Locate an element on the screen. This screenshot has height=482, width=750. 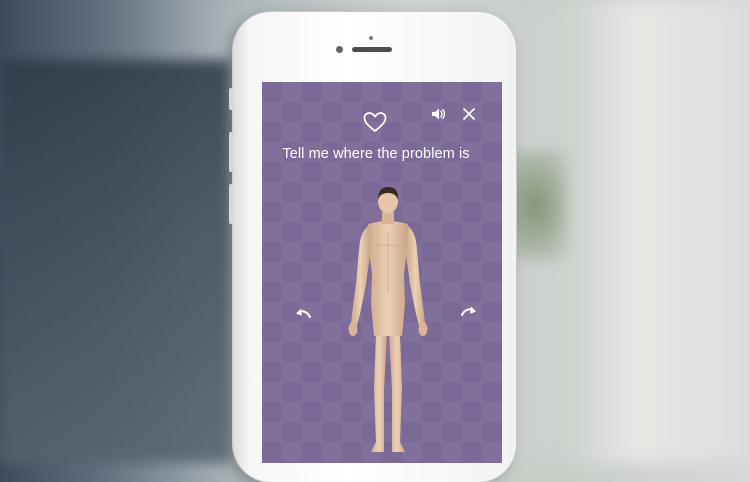
rotate-left-button is located at coordinates (303, 313).